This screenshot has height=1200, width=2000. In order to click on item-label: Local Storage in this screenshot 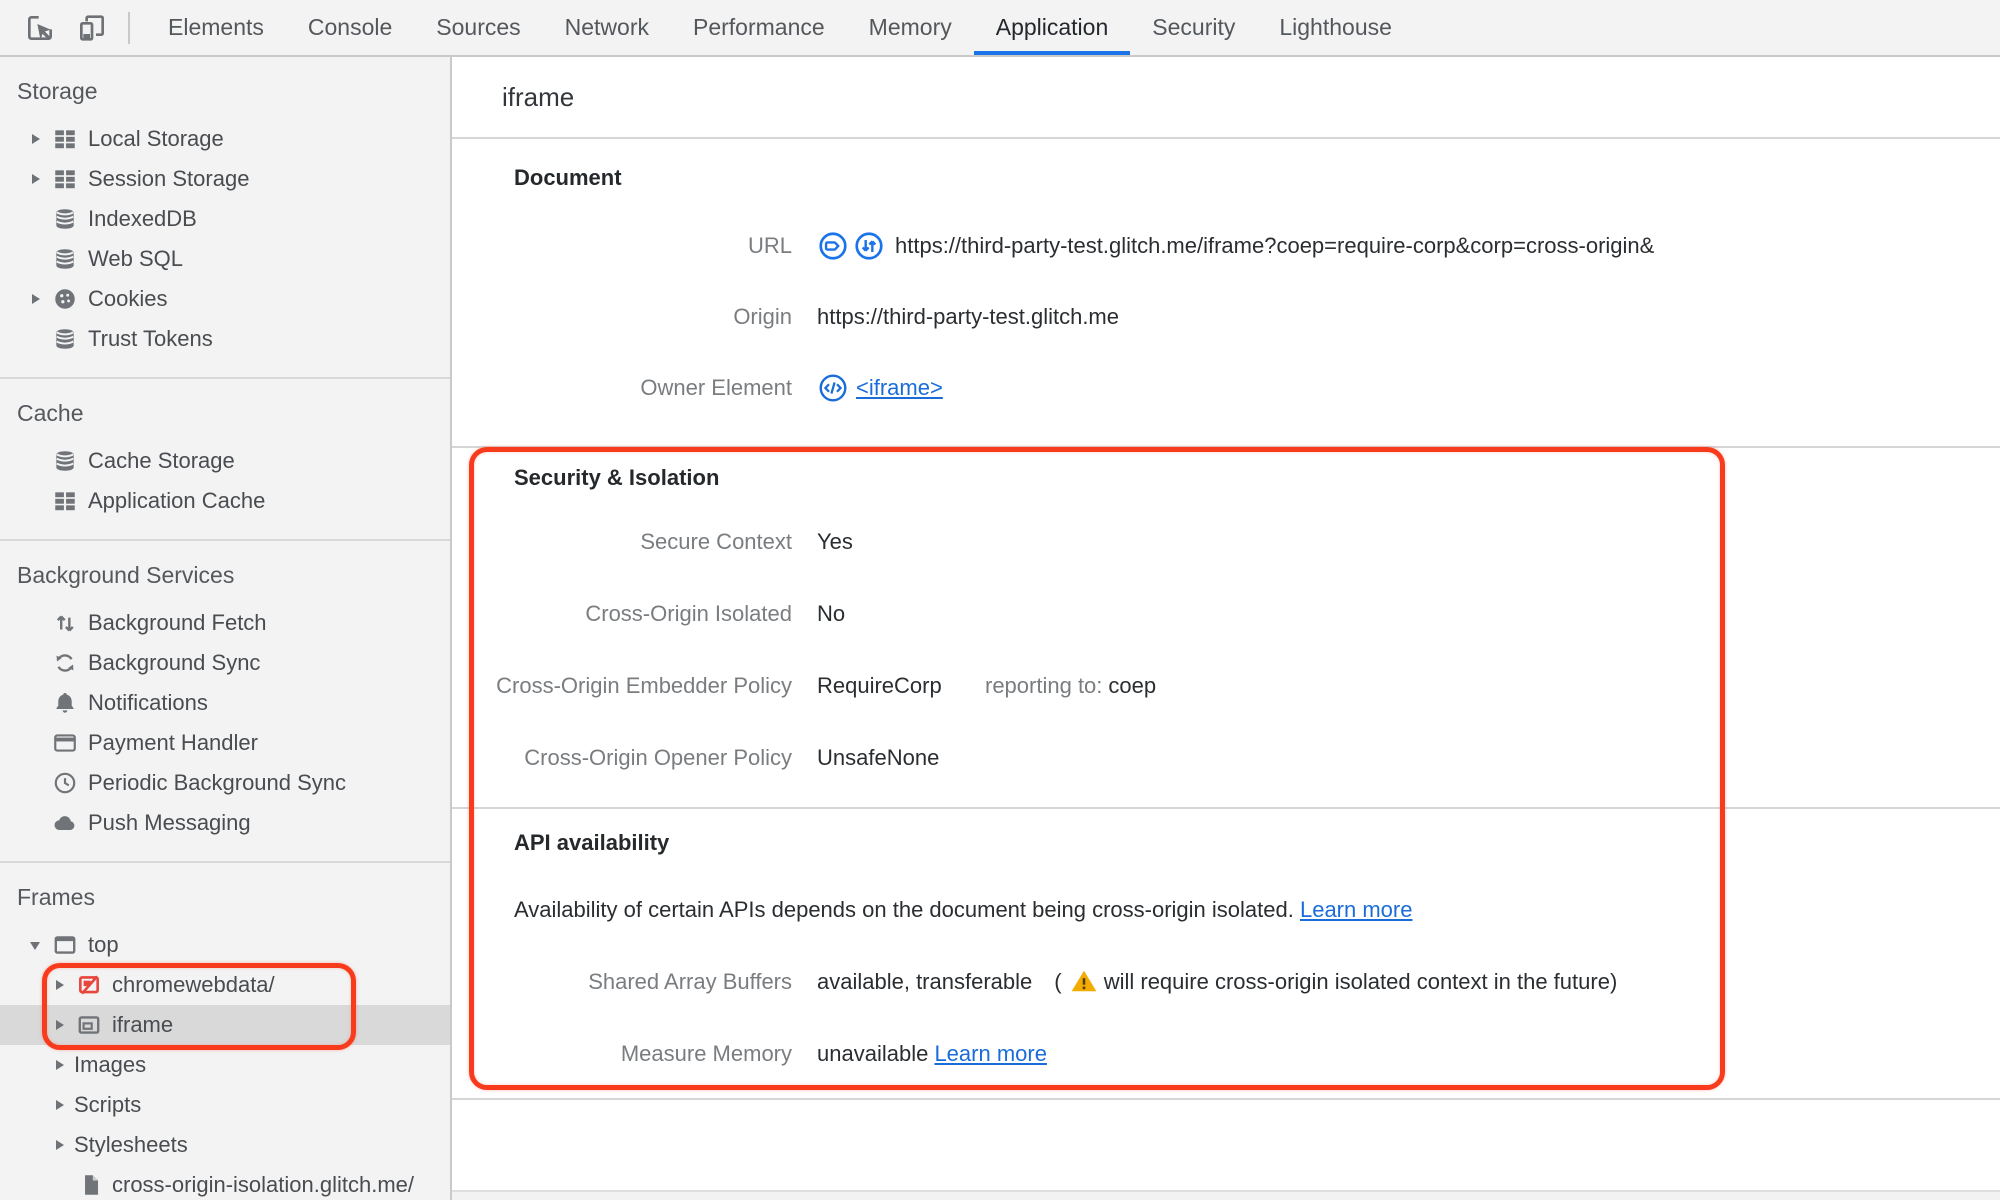, I will do `click(156, 138)`.